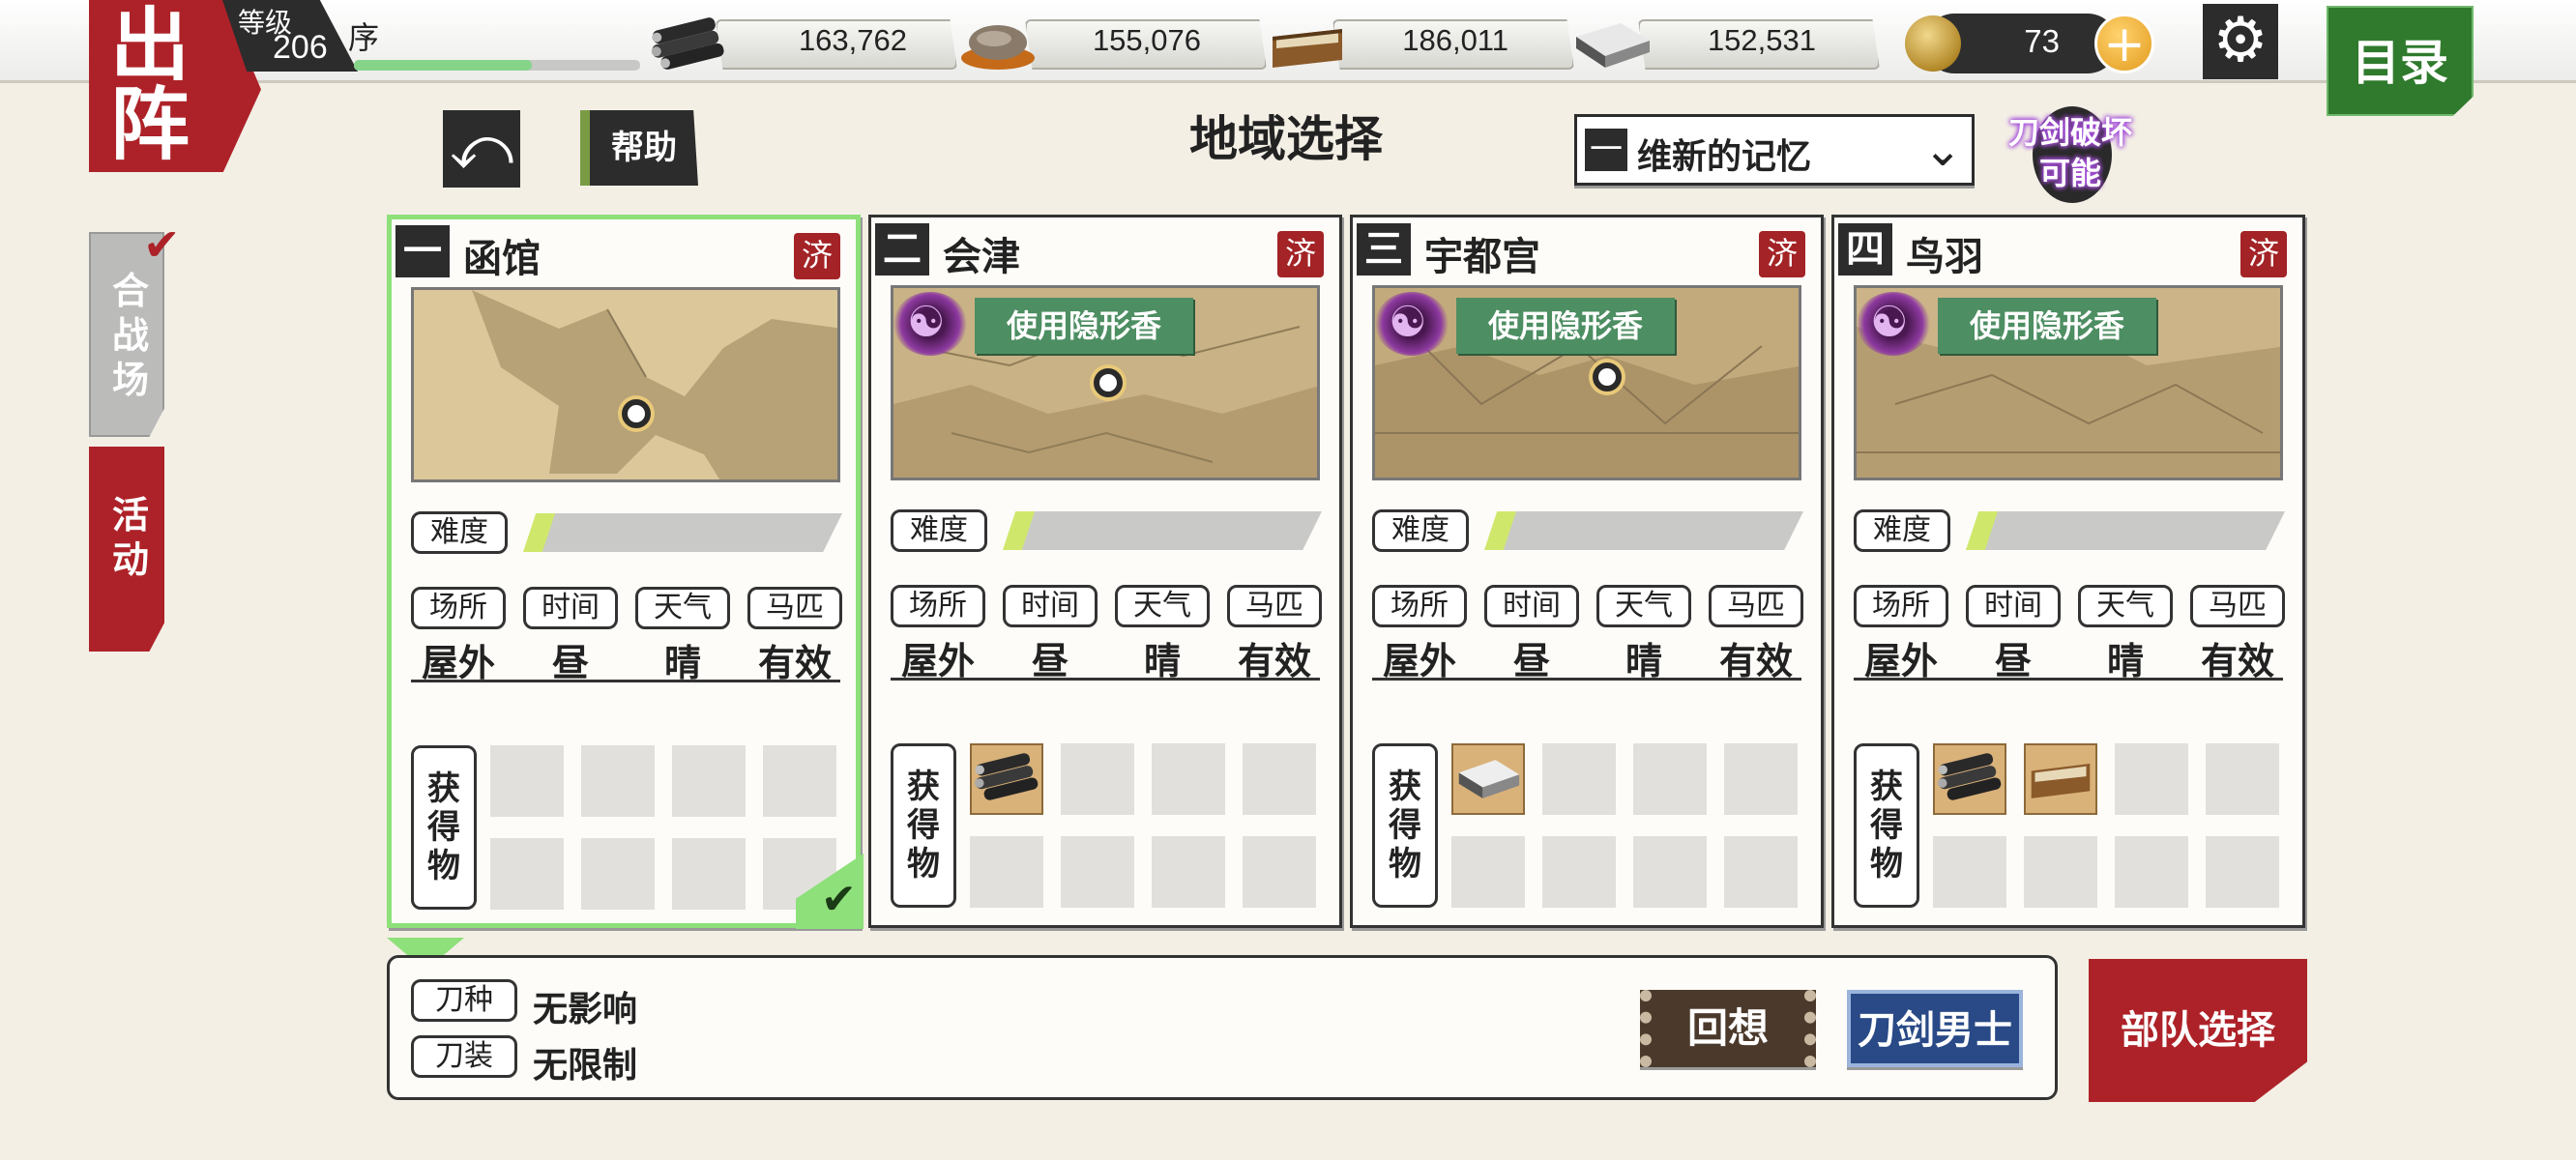 The width and height of the screenshot is (2576, 1160). What do you see at coordinates (2240, 42) in the screenshot?
I see `settings-button: ⚙` at bounding box center [2240, 42].